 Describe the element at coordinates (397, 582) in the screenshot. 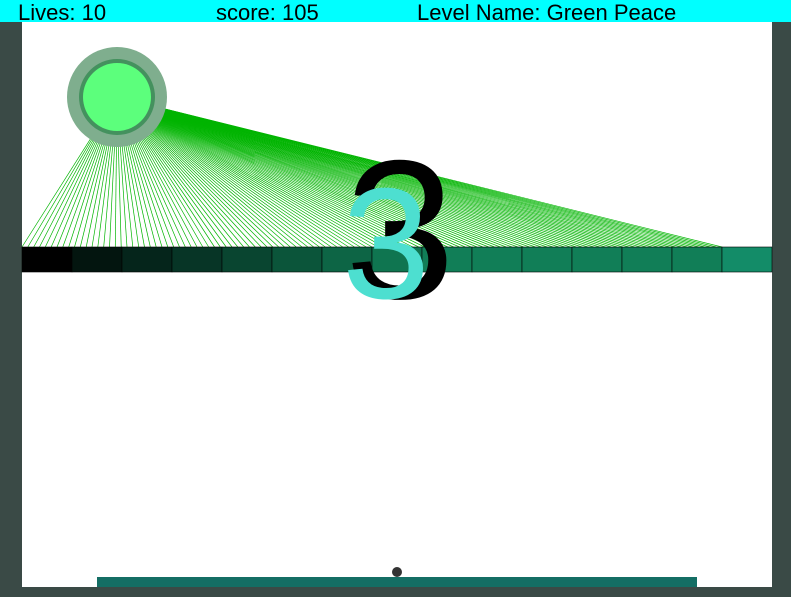

I see `paddle` at that location.